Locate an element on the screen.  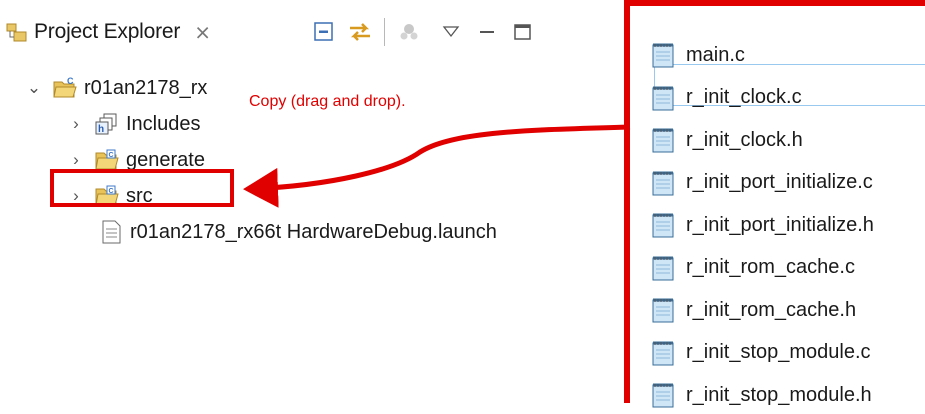
close-icon: ⨯ is located at coordinates (202, 32).